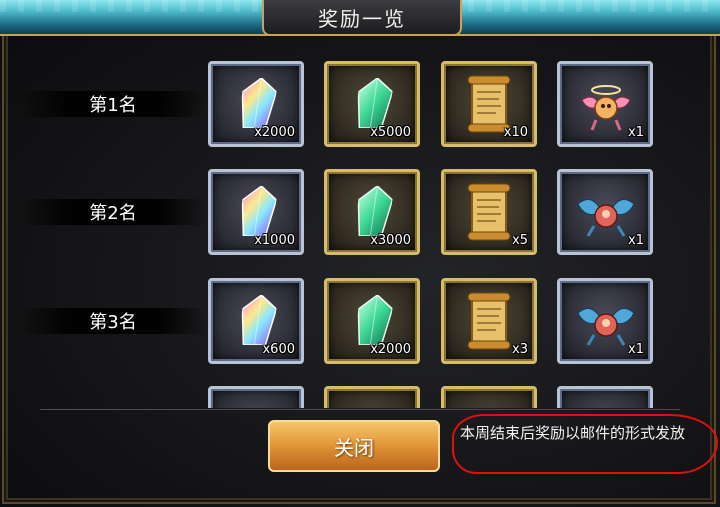 This screenshot has height=507, width=720. Describe the element at coordinates (278, 349) in the screenshot. I see `reward-quantity: x600` at that location.